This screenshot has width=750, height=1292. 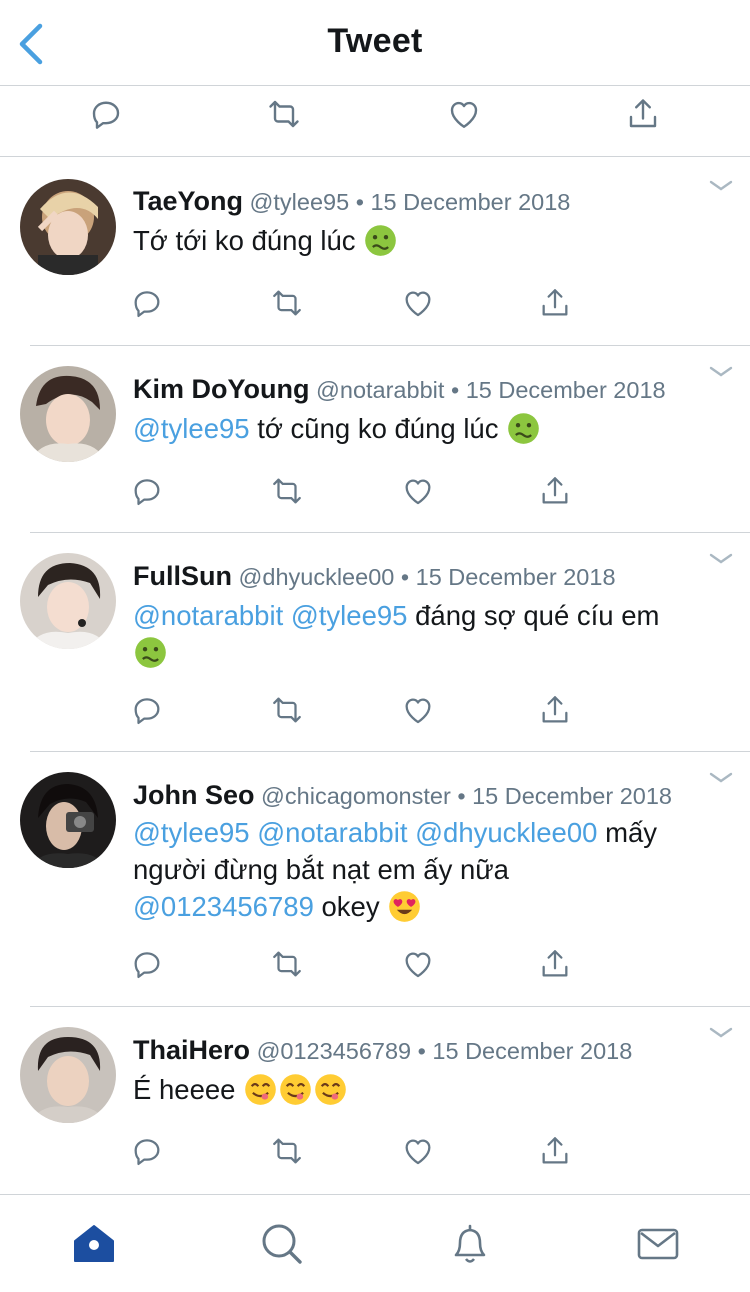 What do you see at coordinates (365, 832) in the screenshot?
I see `mention-link: @tylee95 @notarabbit @dhyucklee00` at bounding box center [365, 832].